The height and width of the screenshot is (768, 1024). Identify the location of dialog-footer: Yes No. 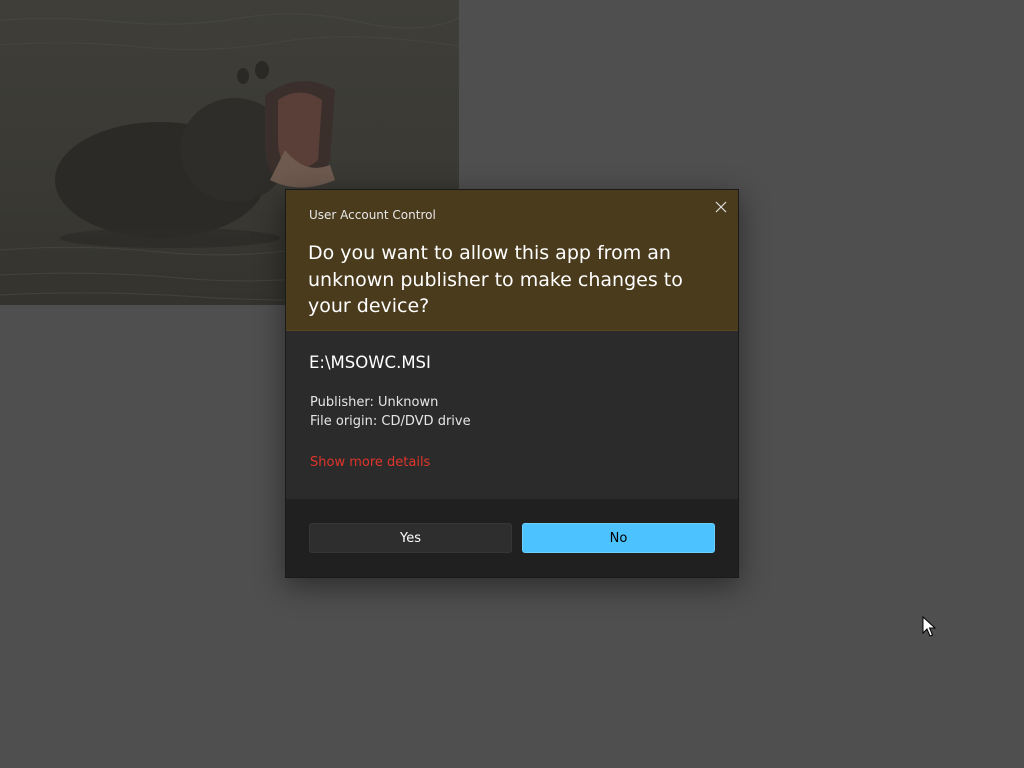
(512, 538).